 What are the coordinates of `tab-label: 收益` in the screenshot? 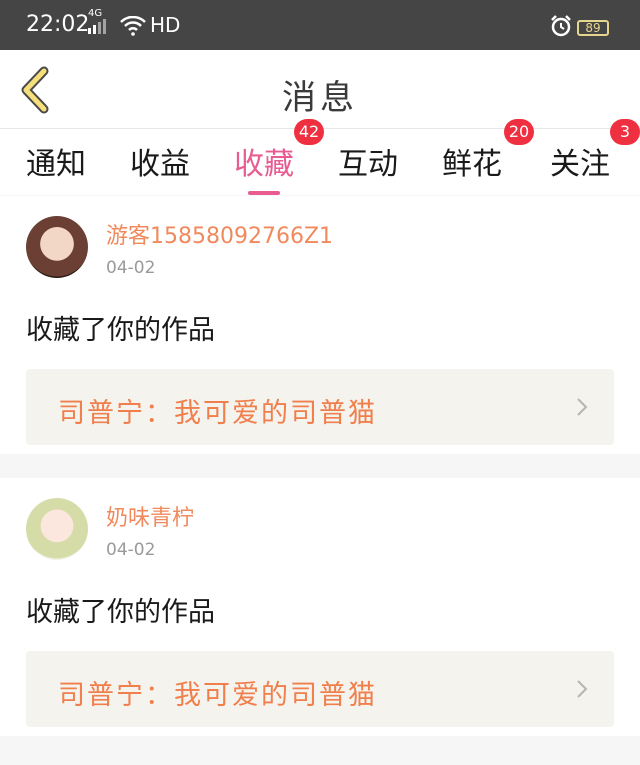 It's located at (160, 164).